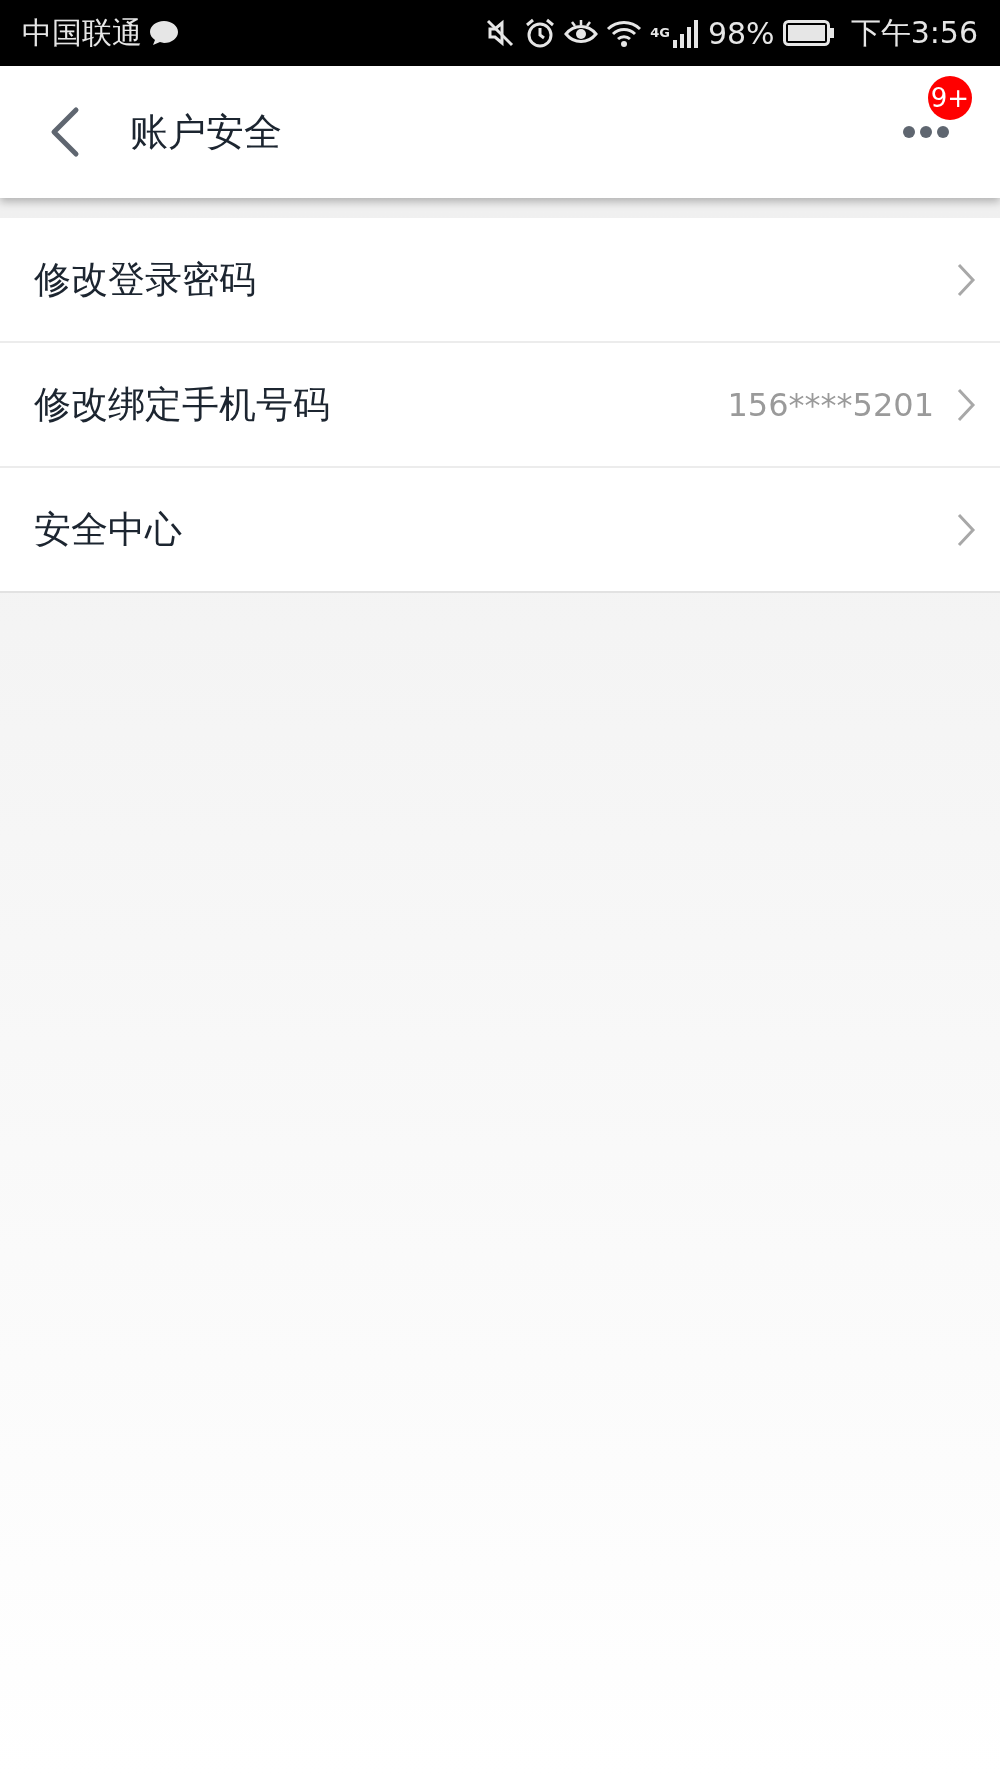 This screenshot has width=1000, height=1778. Describe the element at coordinates (624, 33) in the screenshot. I see `wifi-icon` at that location.